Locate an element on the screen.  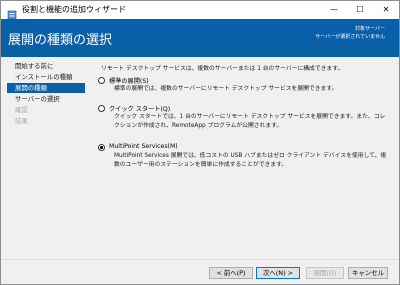
next-button: 次へ(N) > is located at coordinates (278, 273).